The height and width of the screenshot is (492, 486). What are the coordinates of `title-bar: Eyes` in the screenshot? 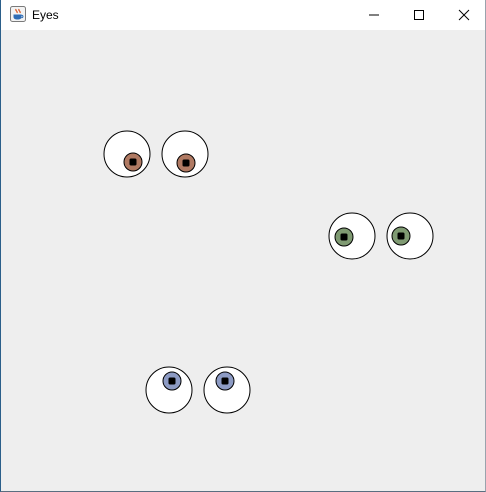 It's located at (243, 15).